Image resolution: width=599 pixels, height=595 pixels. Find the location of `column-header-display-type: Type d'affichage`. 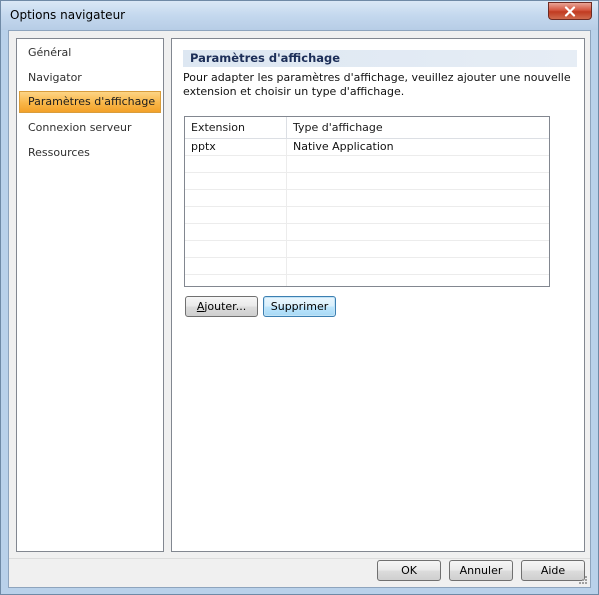

column-header-display-type: Type d'affichage is located at coordinates (418, 127).